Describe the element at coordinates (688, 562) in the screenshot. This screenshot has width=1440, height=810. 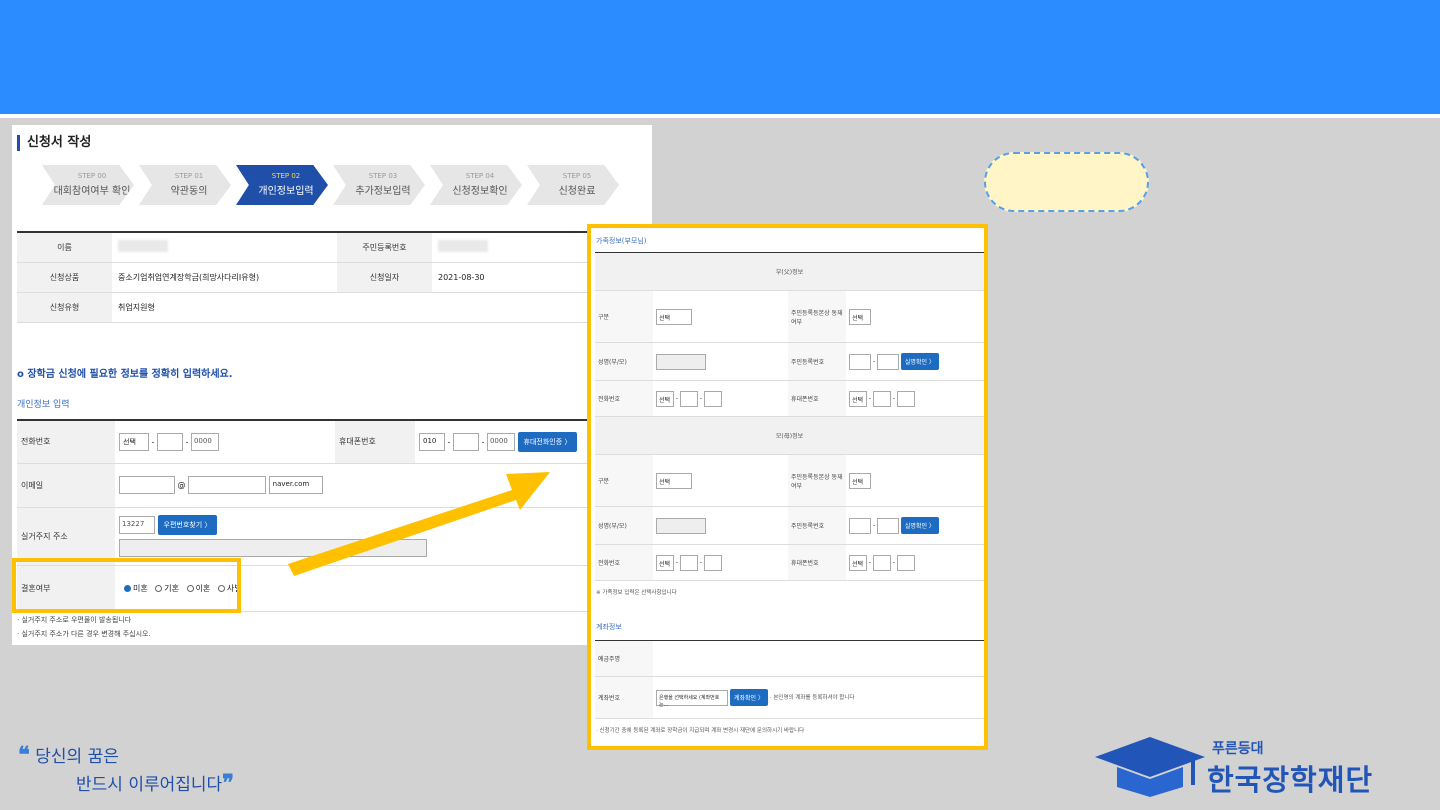
I see `mother-phone-mid` at that location.